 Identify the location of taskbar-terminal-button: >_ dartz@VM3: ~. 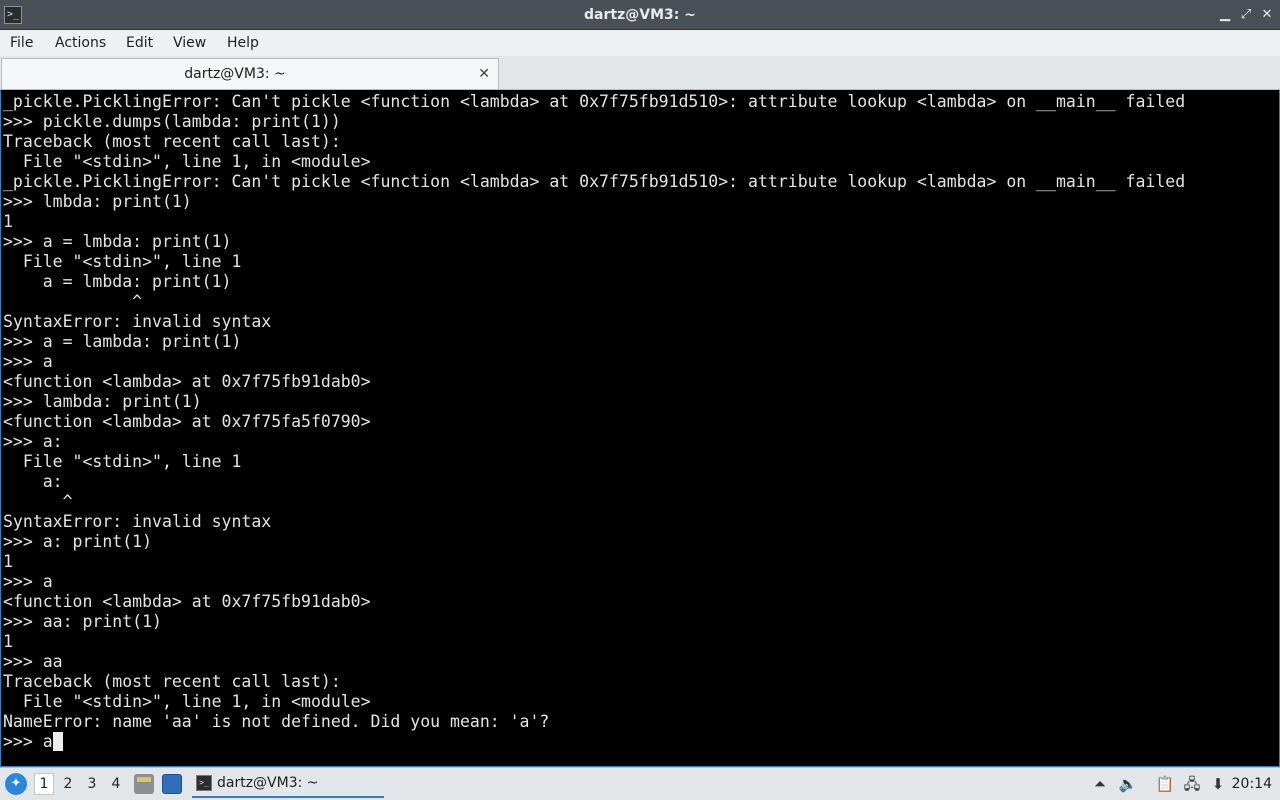
(288, 784).